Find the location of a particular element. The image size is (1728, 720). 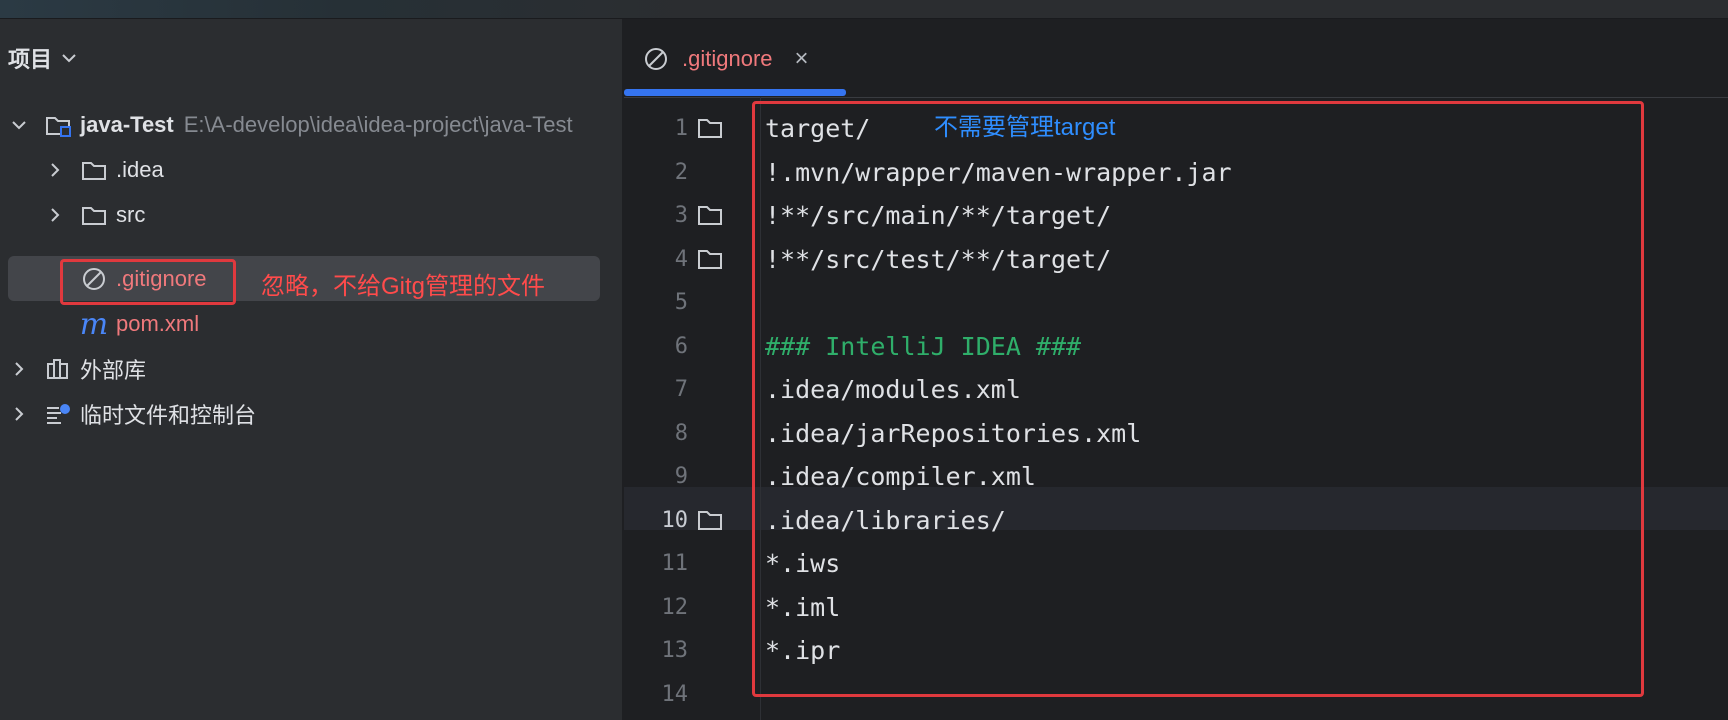

tab-gitignore: .gitignore × is located at coordinates (725, 59).